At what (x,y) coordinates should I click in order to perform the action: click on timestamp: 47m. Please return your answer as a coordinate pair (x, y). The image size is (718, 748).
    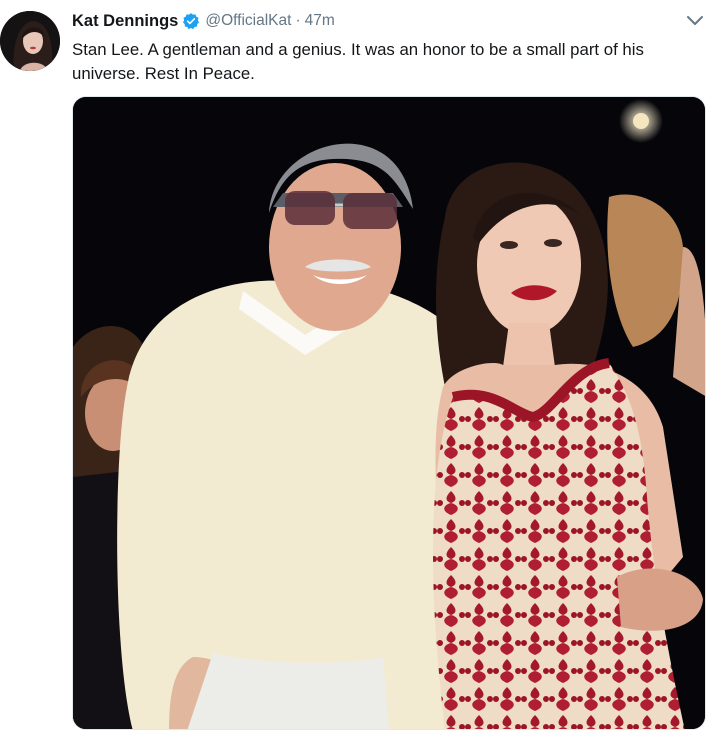
    Looking at the image, I should click on (320, 21).